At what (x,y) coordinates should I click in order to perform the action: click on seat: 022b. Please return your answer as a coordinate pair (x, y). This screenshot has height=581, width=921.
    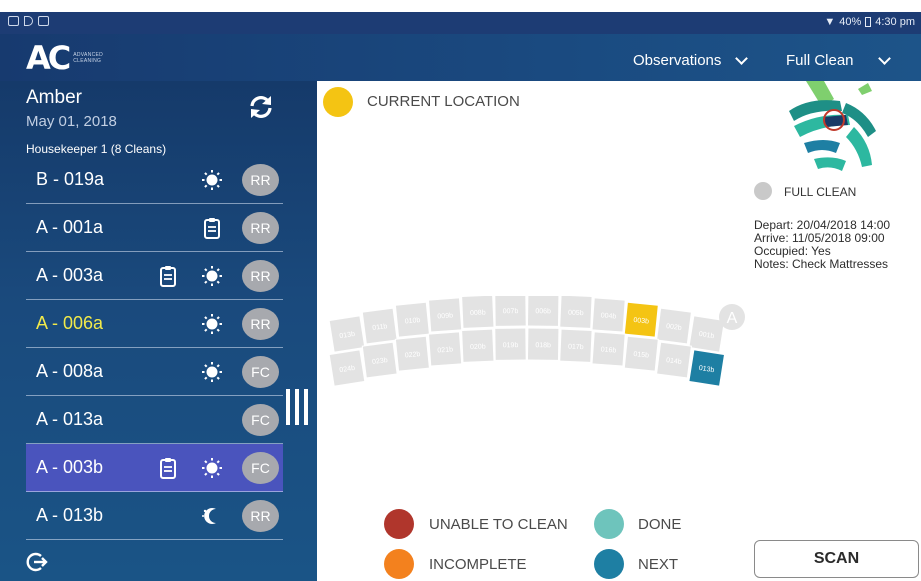
    Looking at the image, I should click on (412, 353).